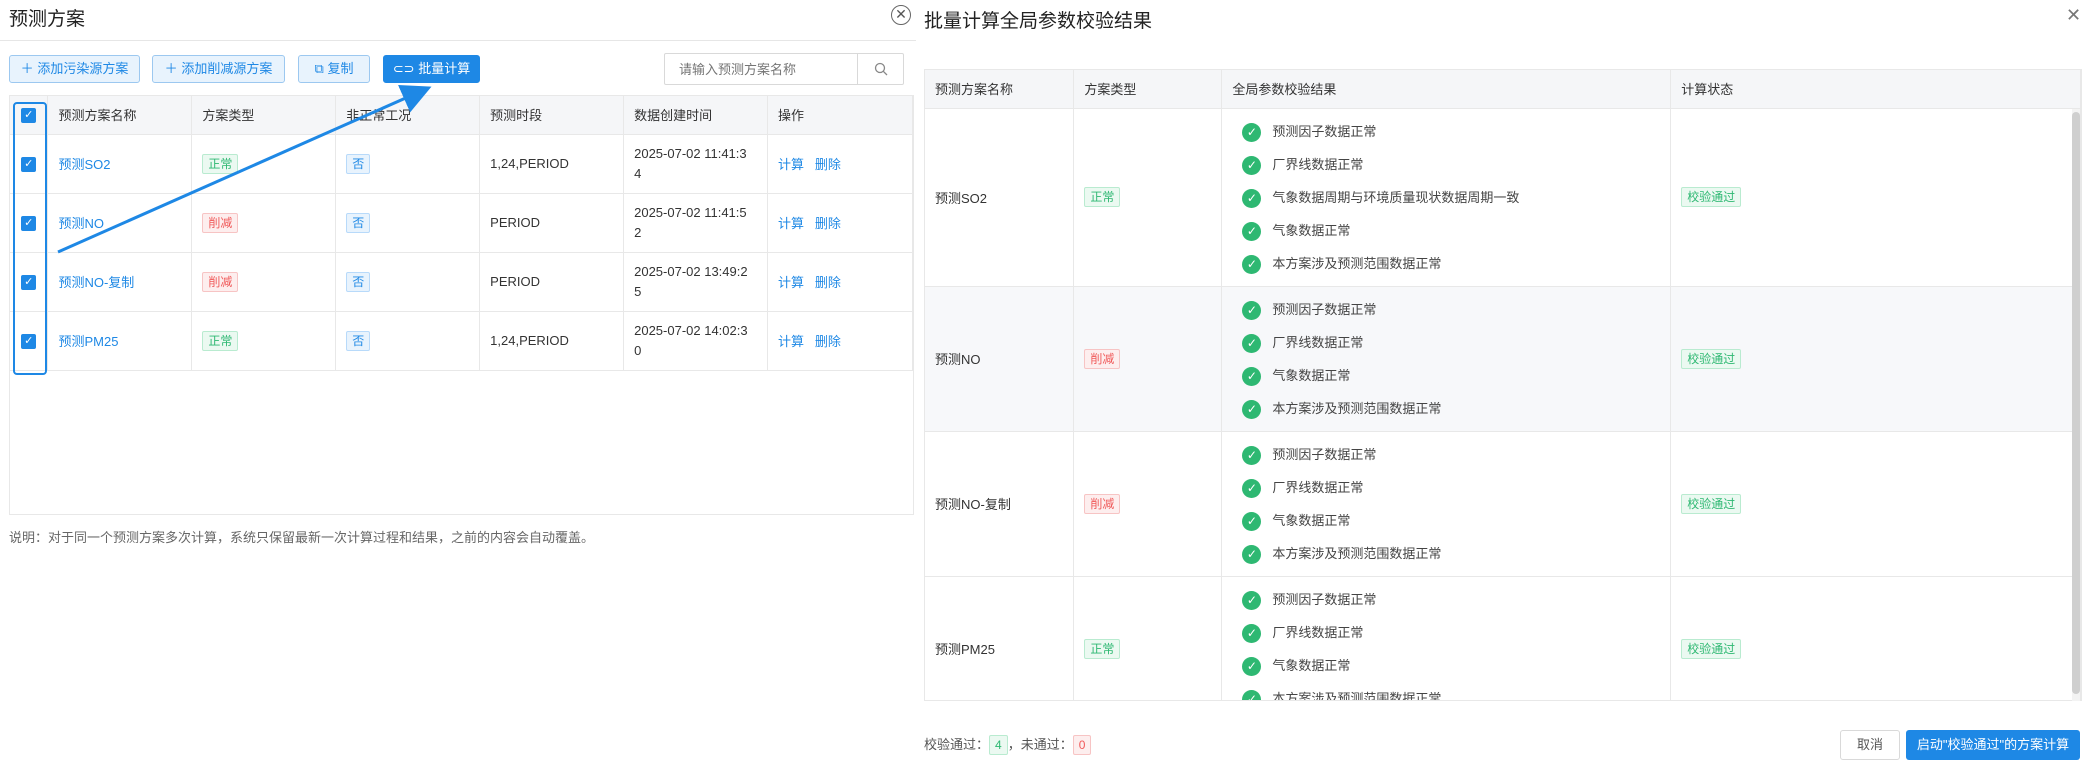 The width and height of the screenshot is (2091, 773). I want to click on passed-count: 4, so click(998, 745).